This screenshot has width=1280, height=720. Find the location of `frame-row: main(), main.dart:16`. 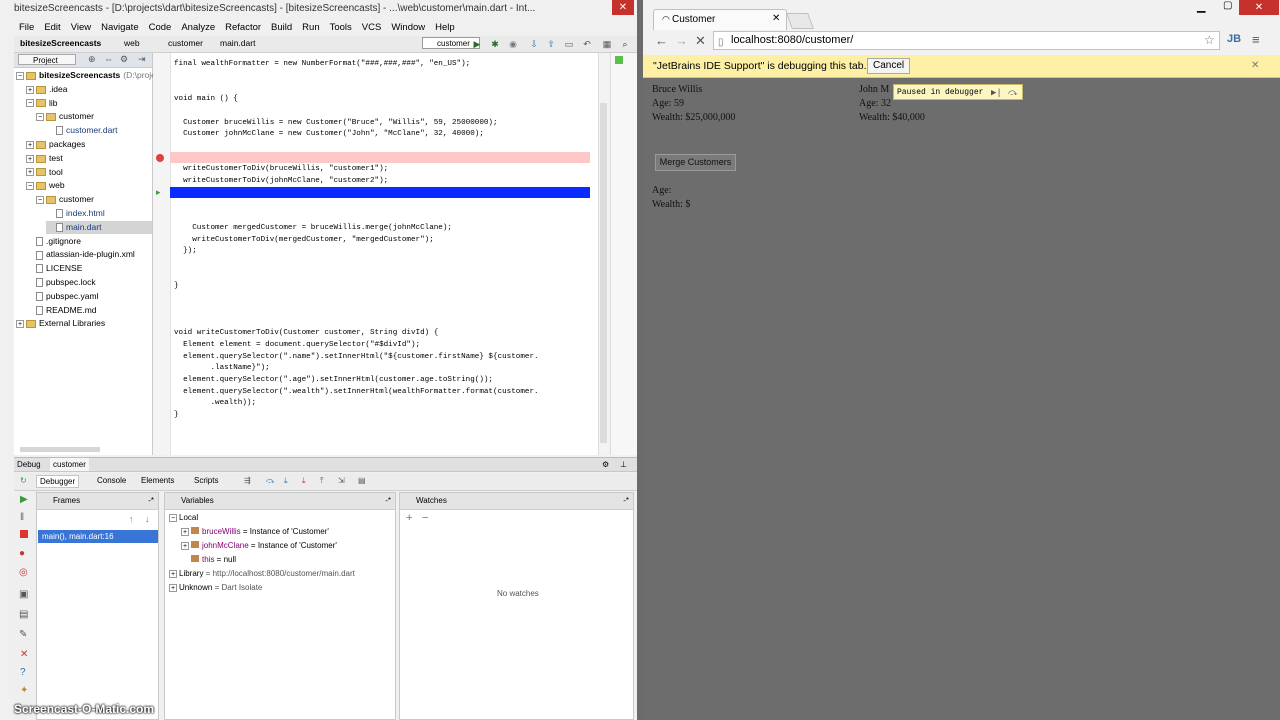

frame-row: main(), main.dart:16 is located at coordinates (98, 536).